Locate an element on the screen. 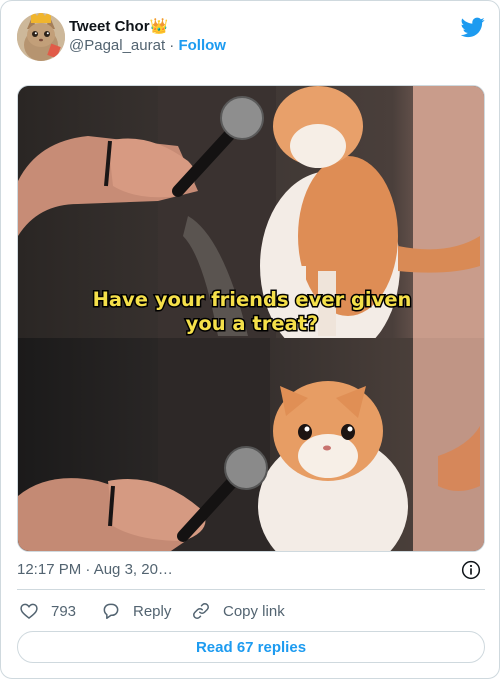 The height and width of the screenshot is (679, 500). display-name: Tweet Chor👑 is located at coordinates (147, 26).